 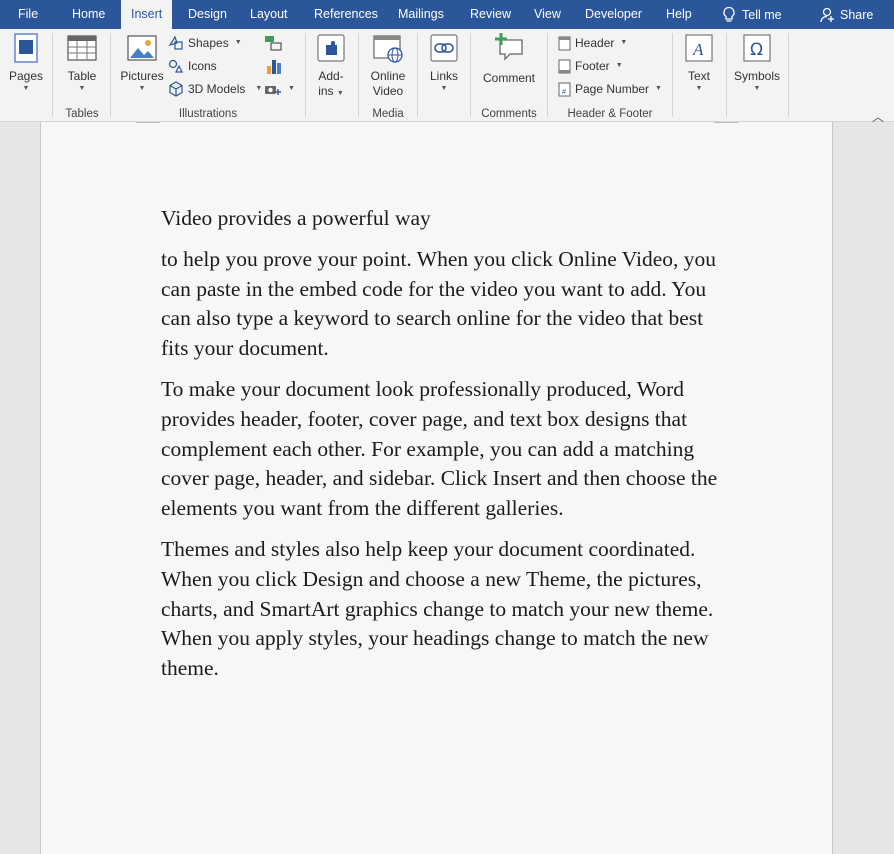 What do you see at coordinates (421, 14) in the screenshot?
I see `tab-mailings: Mailings` at bounding box center [421, 14].